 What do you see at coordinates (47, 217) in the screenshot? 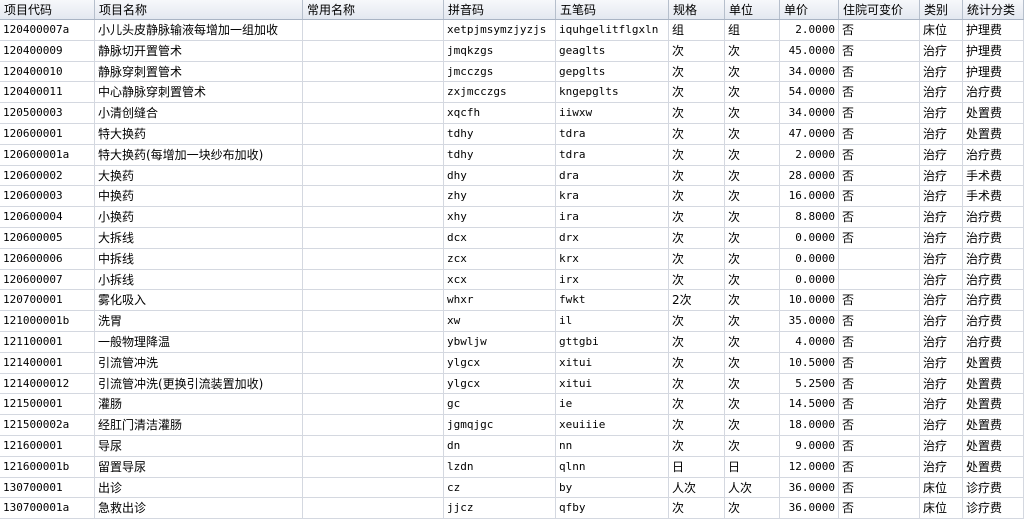
I see `cell-code: 120600004` at bounding box center [47, 217].